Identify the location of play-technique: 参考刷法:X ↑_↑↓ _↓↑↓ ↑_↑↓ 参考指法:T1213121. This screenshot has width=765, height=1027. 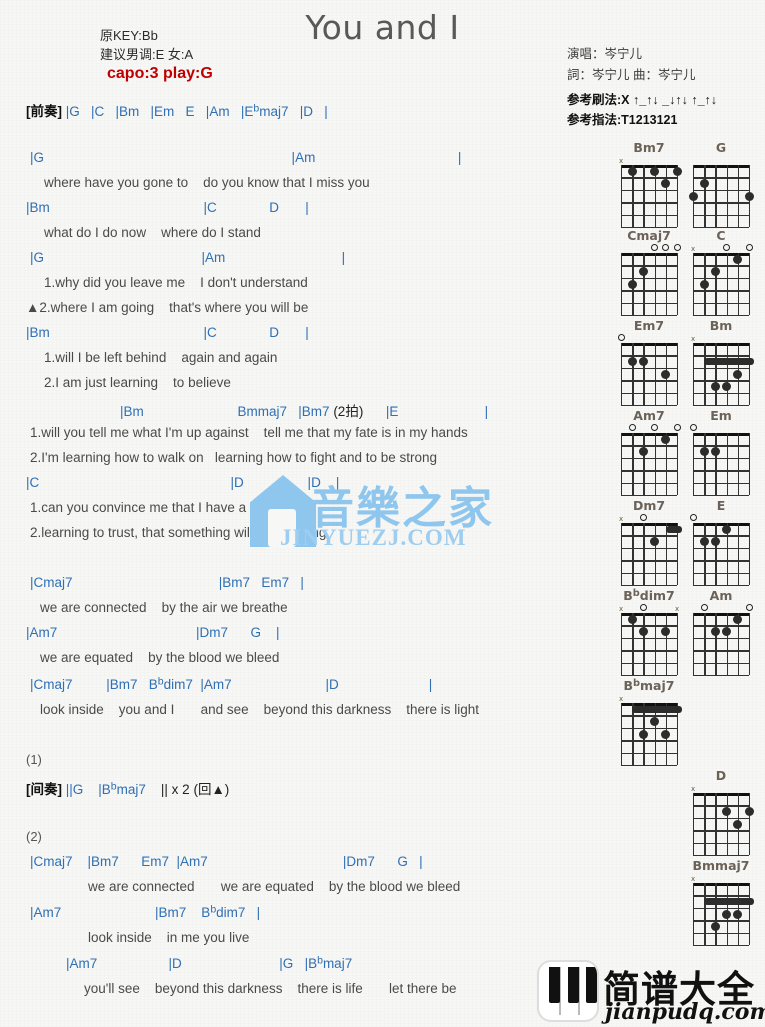
(642, 110).